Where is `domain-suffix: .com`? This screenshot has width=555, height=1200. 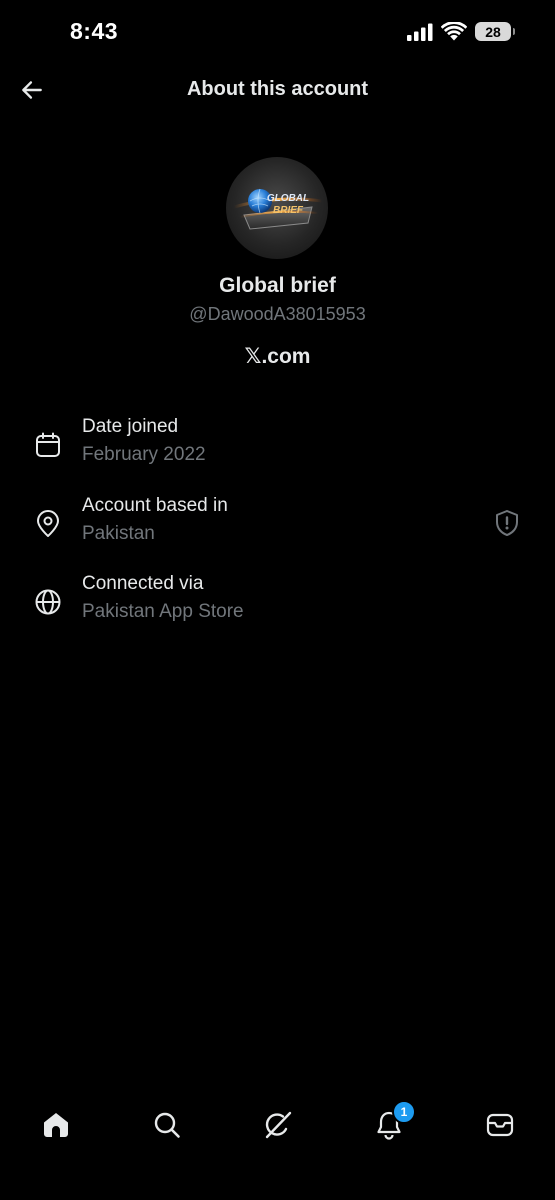
domain-suffix: .com is located at coordinates (286, 356).